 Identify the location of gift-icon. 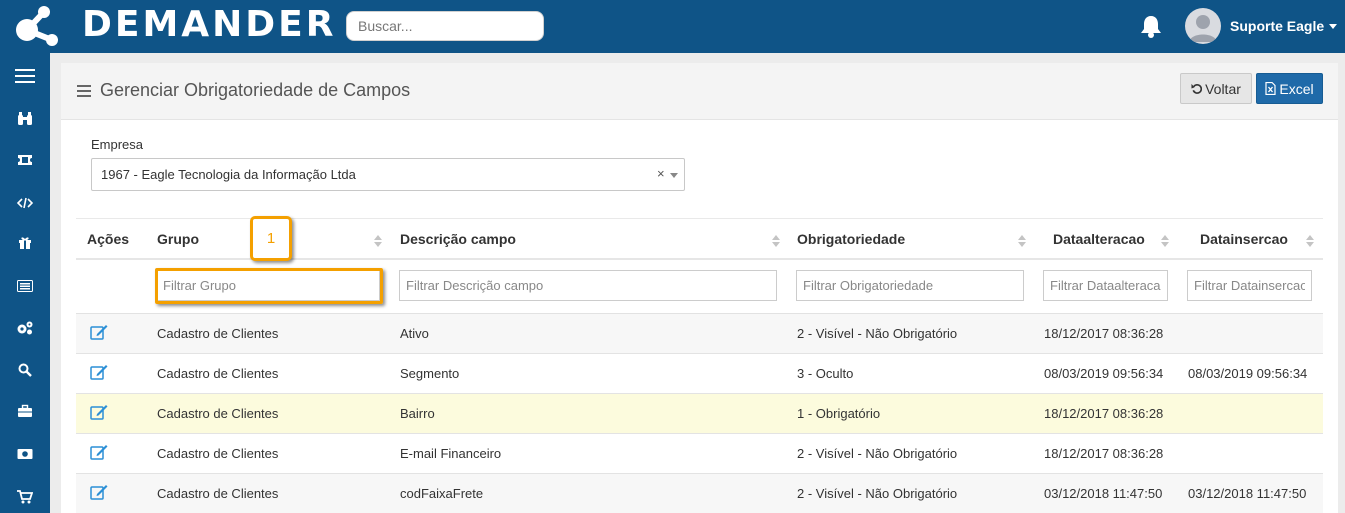
(25, 243).